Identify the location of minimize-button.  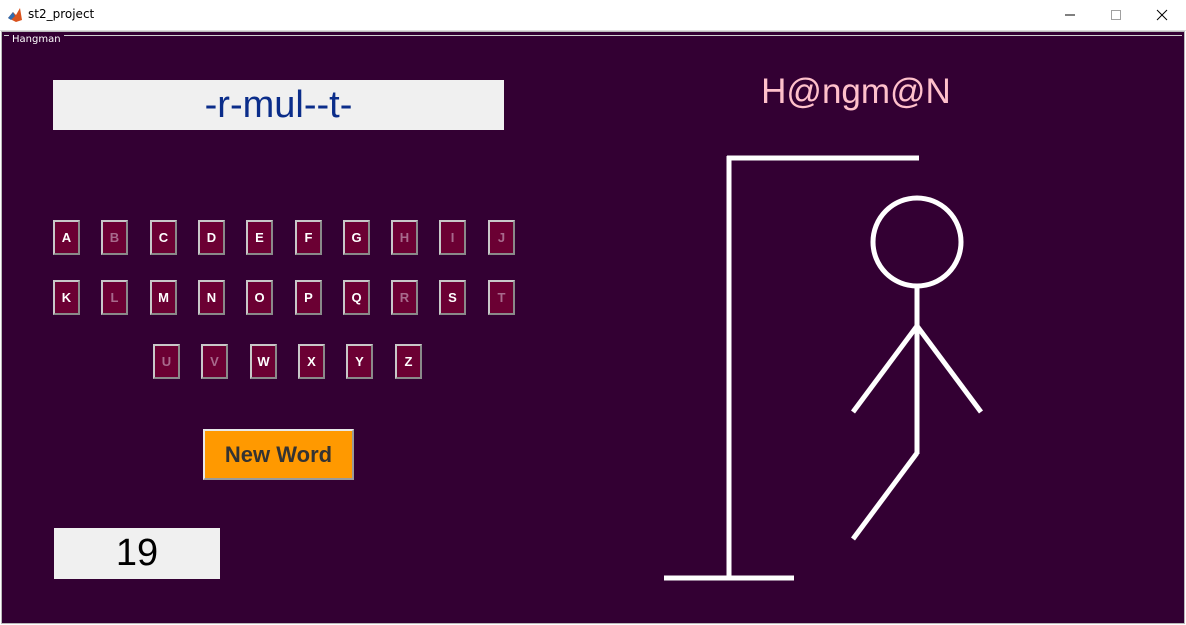
(1070, 15).